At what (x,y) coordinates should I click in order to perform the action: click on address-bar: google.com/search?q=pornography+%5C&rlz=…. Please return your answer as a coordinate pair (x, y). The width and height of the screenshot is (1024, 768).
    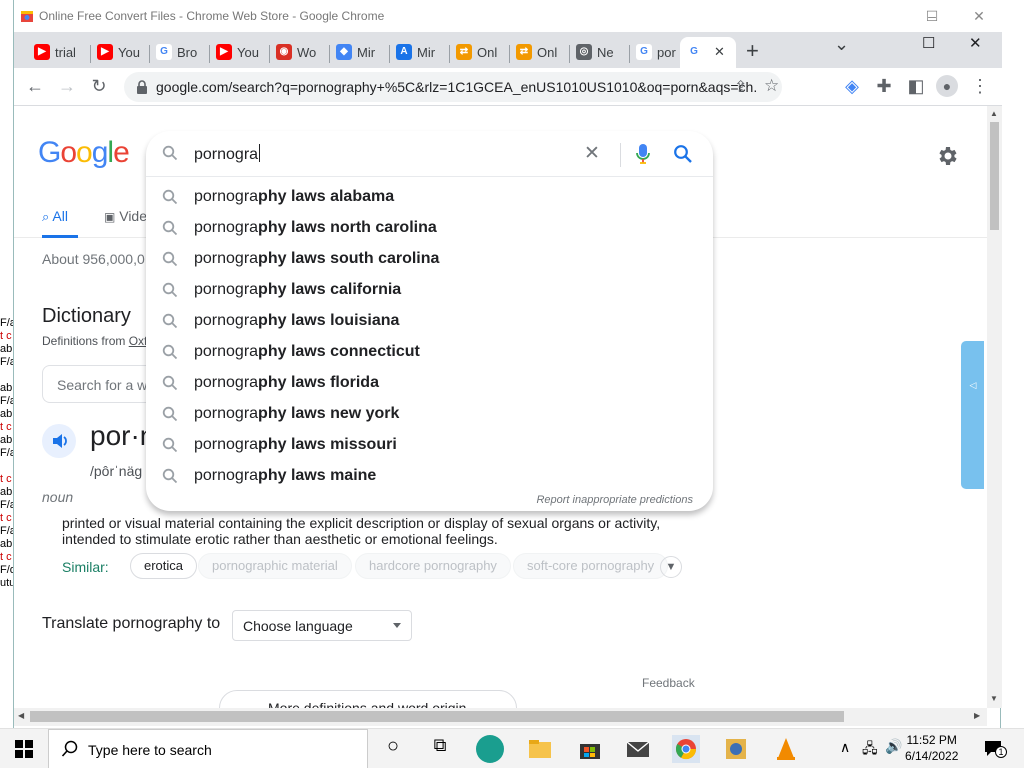
    Looking at the image, I should click on (453, 87).